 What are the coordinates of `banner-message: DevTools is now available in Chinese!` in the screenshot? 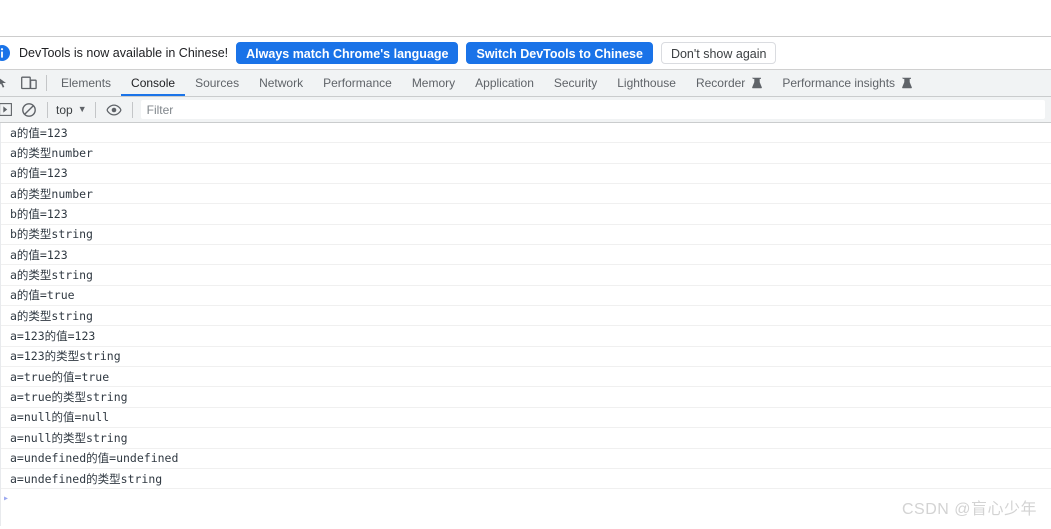 It's located at (124, 53).